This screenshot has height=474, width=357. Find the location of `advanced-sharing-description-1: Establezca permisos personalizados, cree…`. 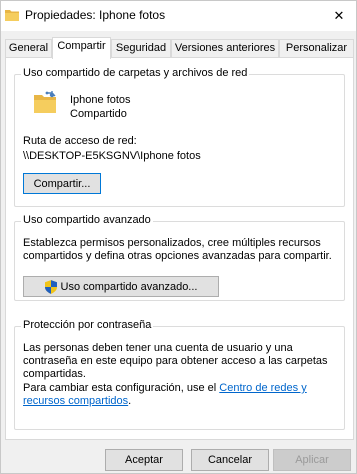

advanced-sharing-description-1: Establezca permisos personalizados, cree… is located at coordinates (172, 243).